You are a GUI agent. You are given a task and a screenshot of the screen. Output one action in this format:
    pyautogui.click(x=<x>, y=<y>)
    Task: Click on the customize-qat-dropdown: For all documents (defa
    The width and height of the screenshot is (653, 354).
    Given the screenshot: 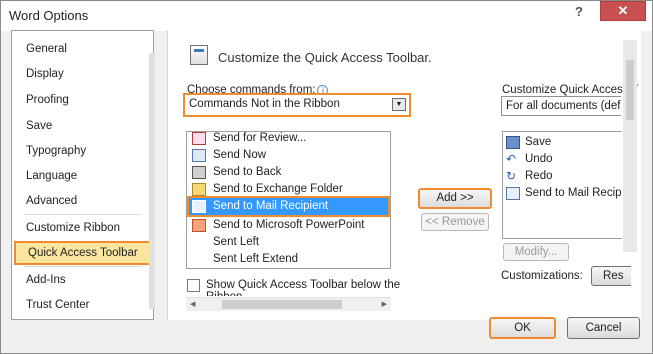 What is the action you would take?
    pyautogui.click(x=561, y=106)
    